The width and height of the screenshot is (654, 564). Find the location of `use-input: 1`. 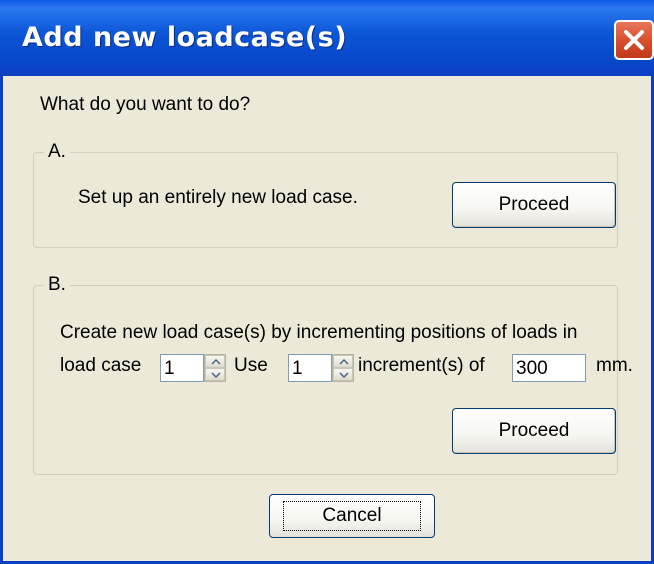

use-input: 1 is located at coordinates (310, 368).